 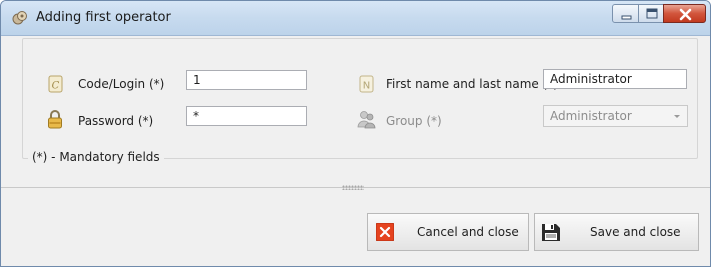 What do you see at coordinates (551, 232) in the screenshot?
I see `floppy-disk-icon` at bounding box center [551, 232].